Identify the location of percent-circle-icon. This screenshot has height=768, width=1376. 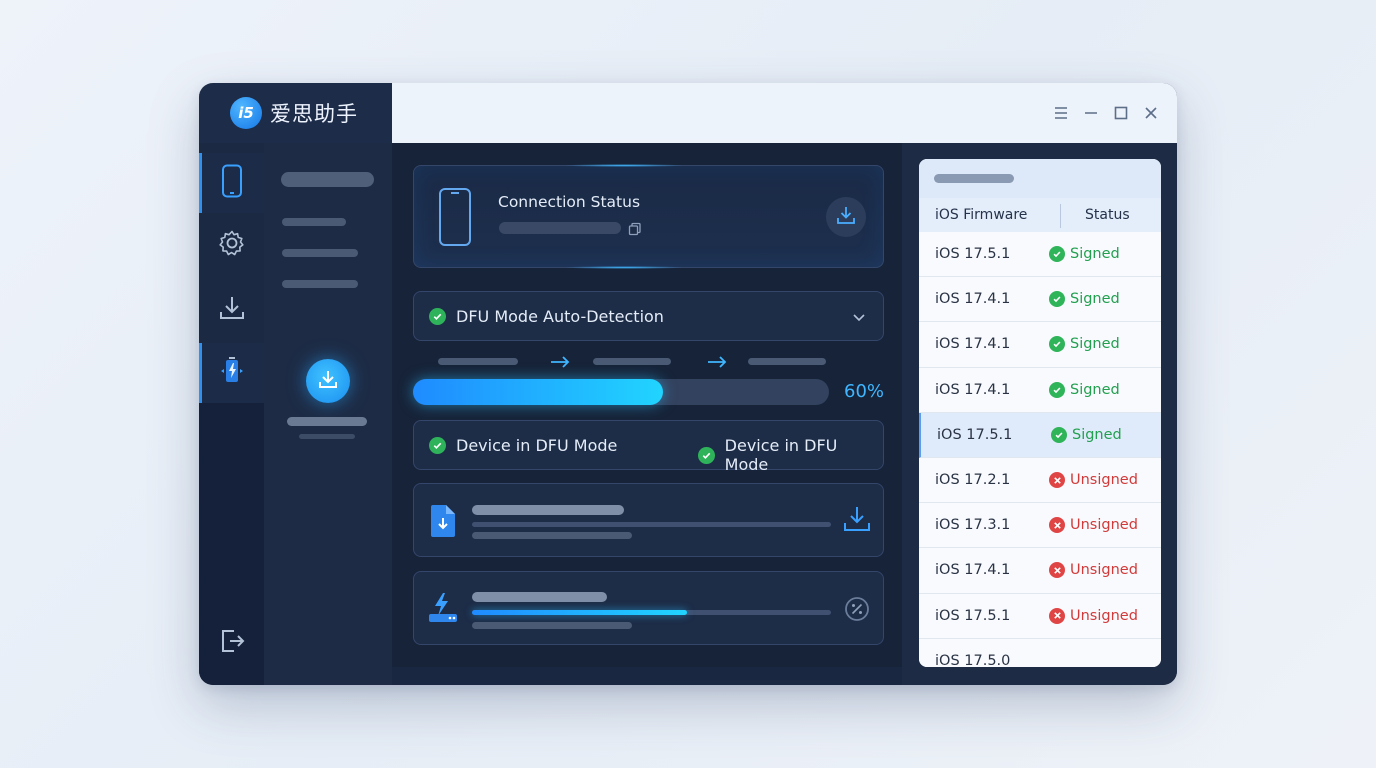
(857, 611).